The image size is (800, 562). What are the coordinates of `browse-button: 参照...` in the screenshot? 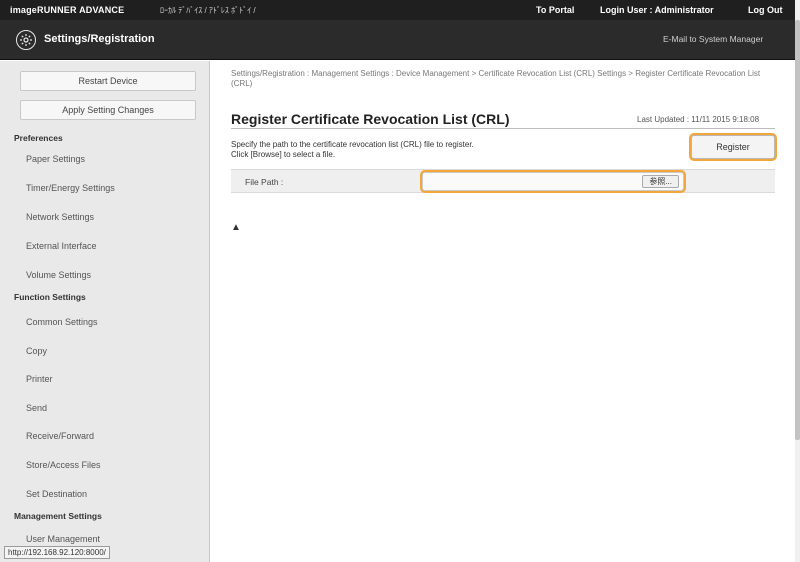 It's located at (660, 181).